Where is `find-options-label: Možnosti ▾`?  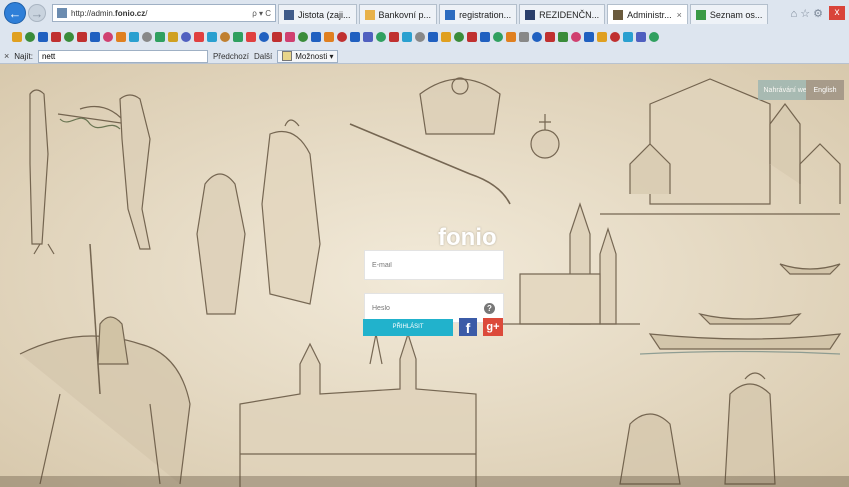
find-options-label: Možnosti ▾ is located at coordinates (314, 56).